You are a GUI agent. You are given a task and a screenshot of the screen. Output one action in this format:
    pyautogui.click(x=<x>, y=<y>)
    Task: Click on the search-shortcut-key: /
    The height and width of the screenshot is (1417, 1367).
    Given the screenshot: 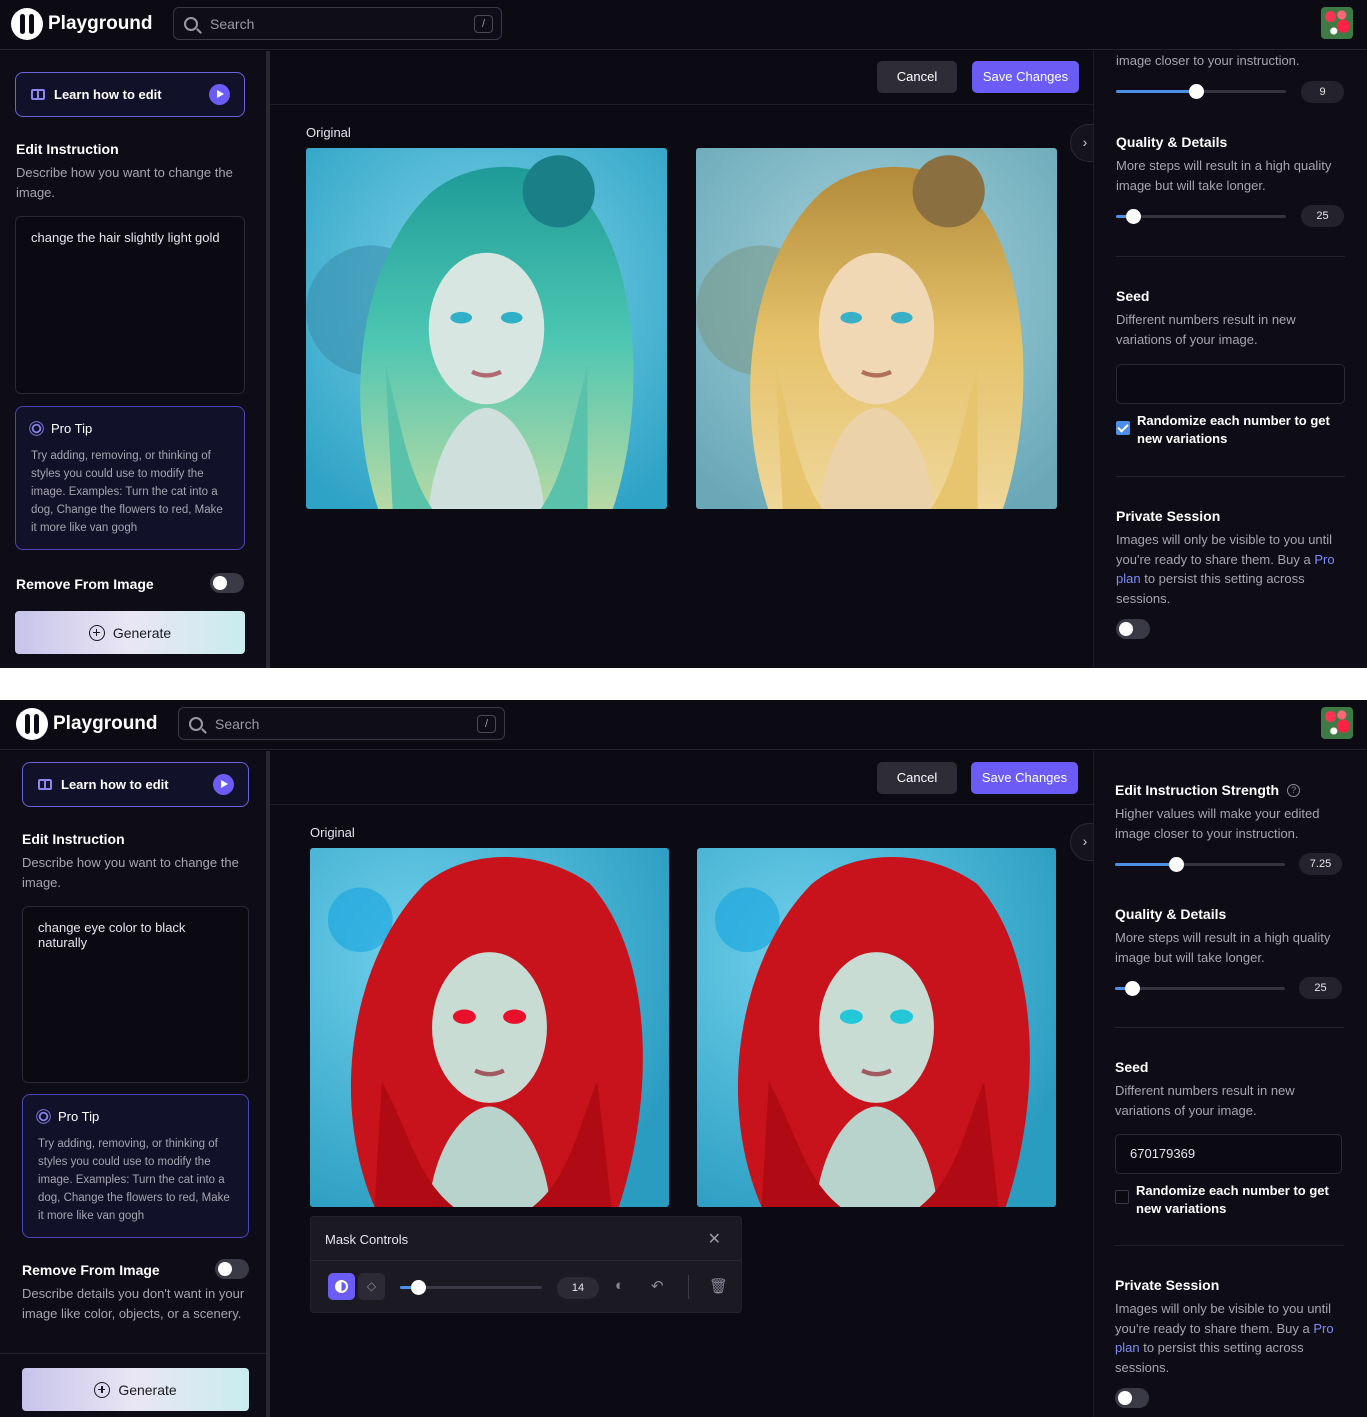 What is the action you would take?
    pyautogui.click(x=483, y=24)
    